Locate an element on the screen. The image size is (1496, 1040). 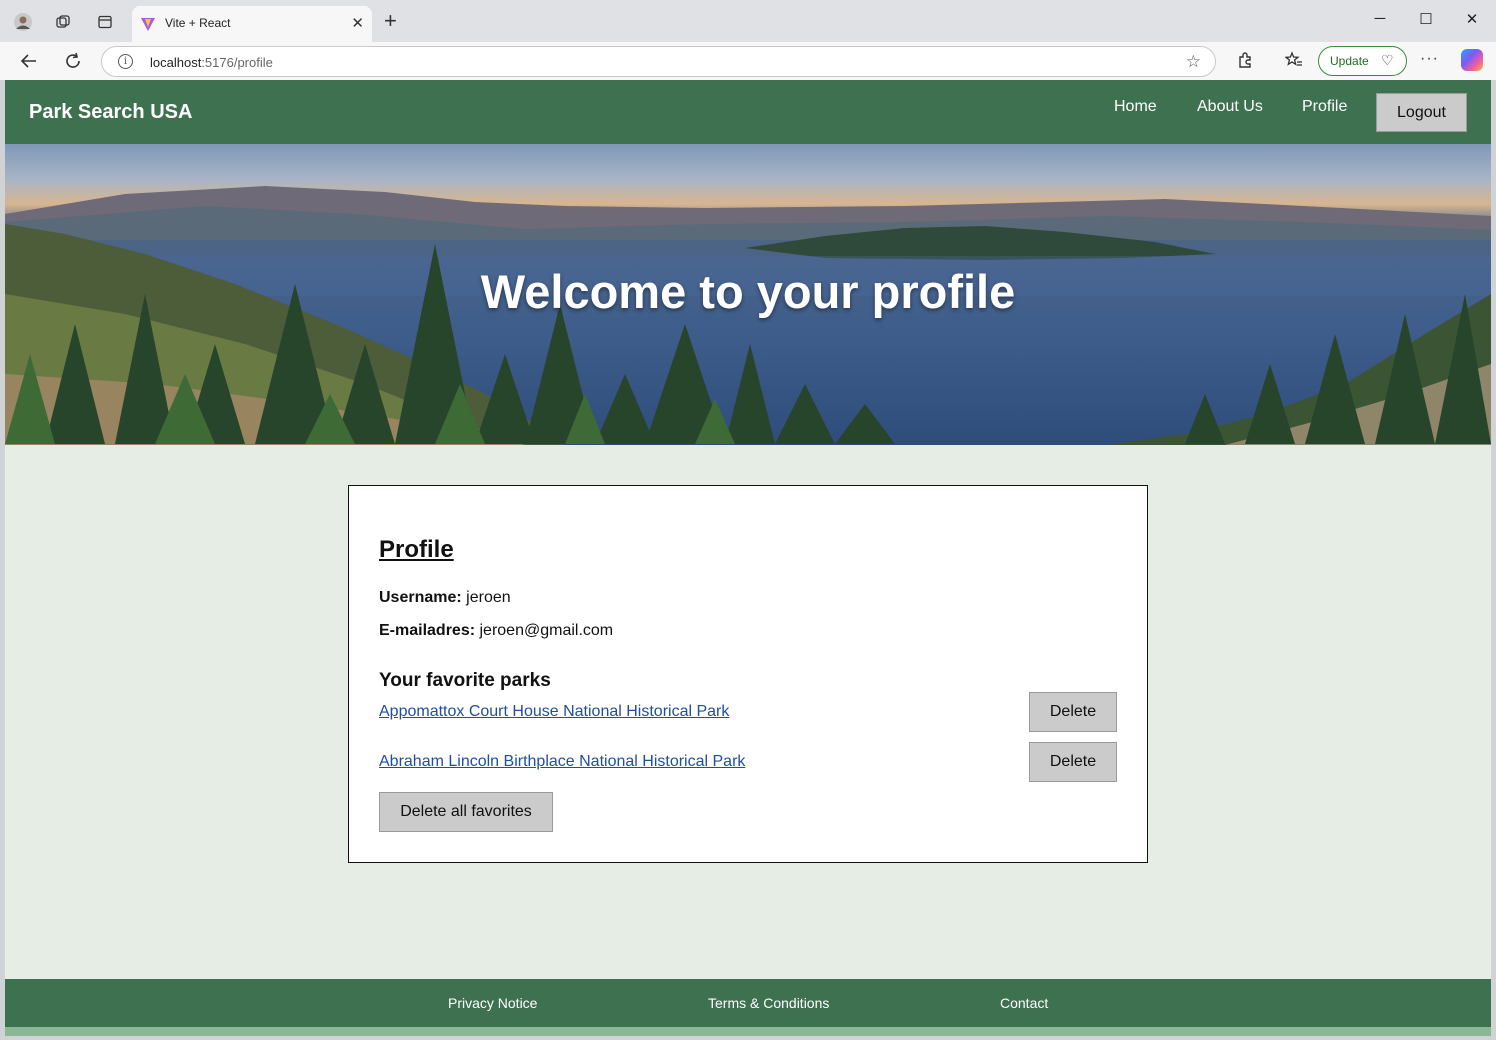
more-options-icon: ··· is located at coordinates (1429, 59).